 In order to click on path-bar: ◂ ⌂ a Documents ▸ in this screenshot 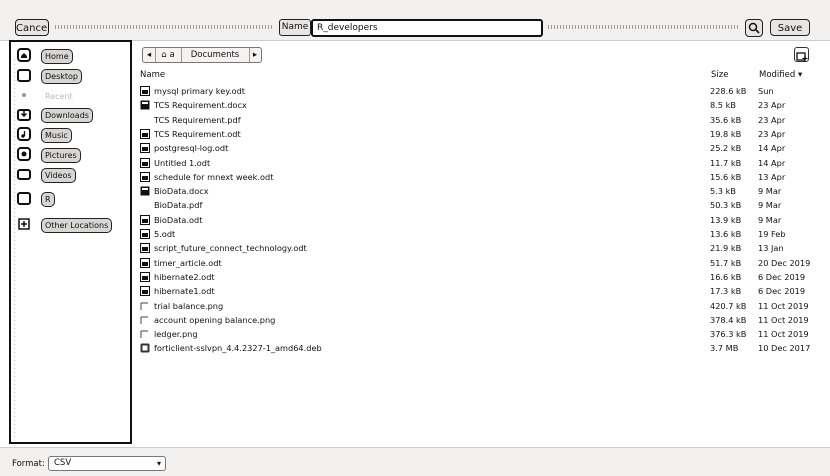, I will do `click(202, 55)`.